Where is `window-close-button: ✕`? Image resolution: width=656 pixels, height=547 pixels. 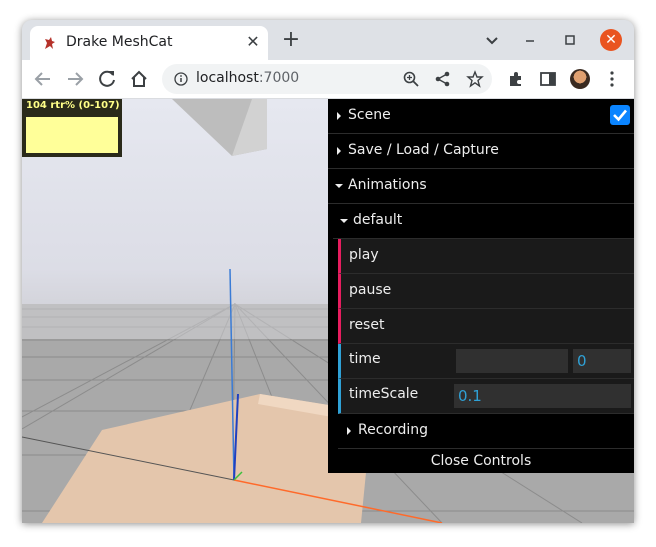 window-close-button: ✕ is located at coordinates (611, 40).